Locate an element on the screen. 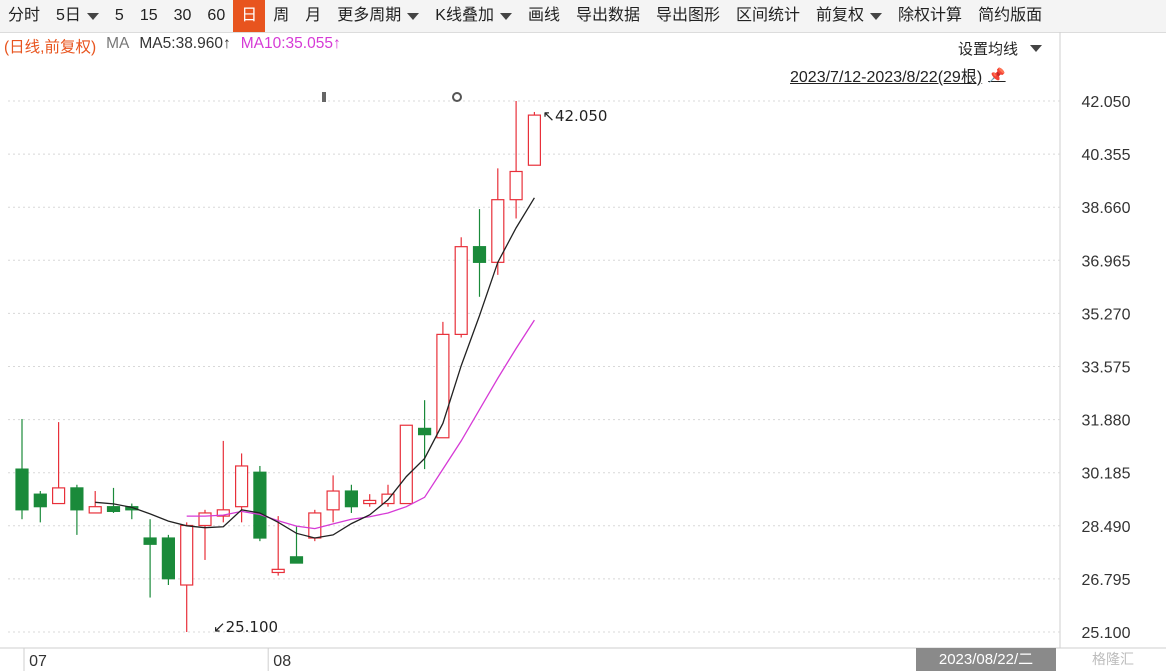  y-tick-label: 36.965 is located at coordinates (1106, 261).